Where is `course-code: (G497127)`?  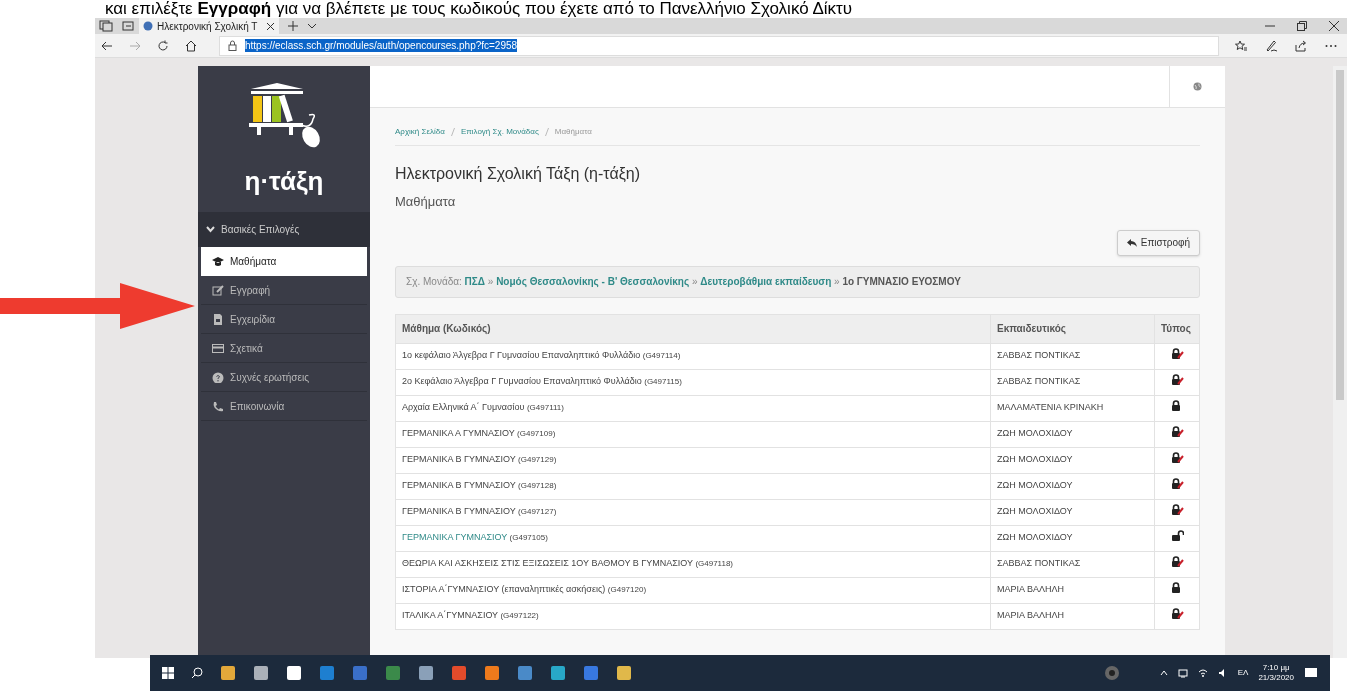
course-code: (G497127) is located at coordinates (537, 512).